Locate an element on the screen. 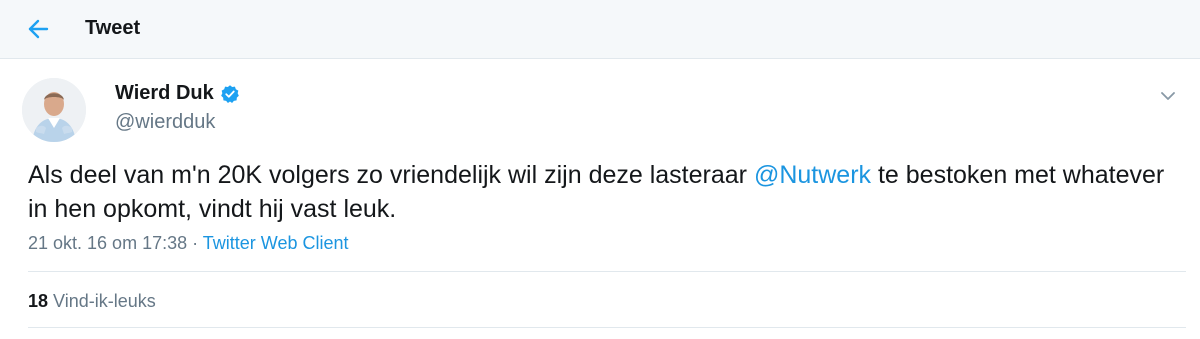  avatar is located at coordinates (54, 110).